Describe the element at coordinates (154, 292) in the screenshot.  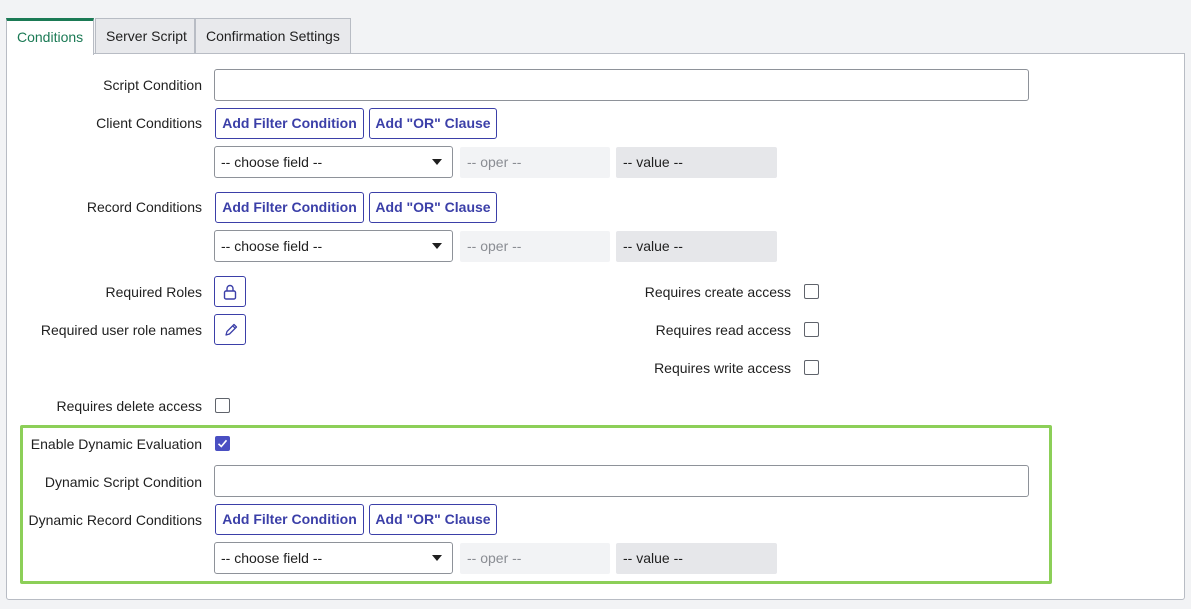
I see `required-roles-label: Required Roles` at that location.